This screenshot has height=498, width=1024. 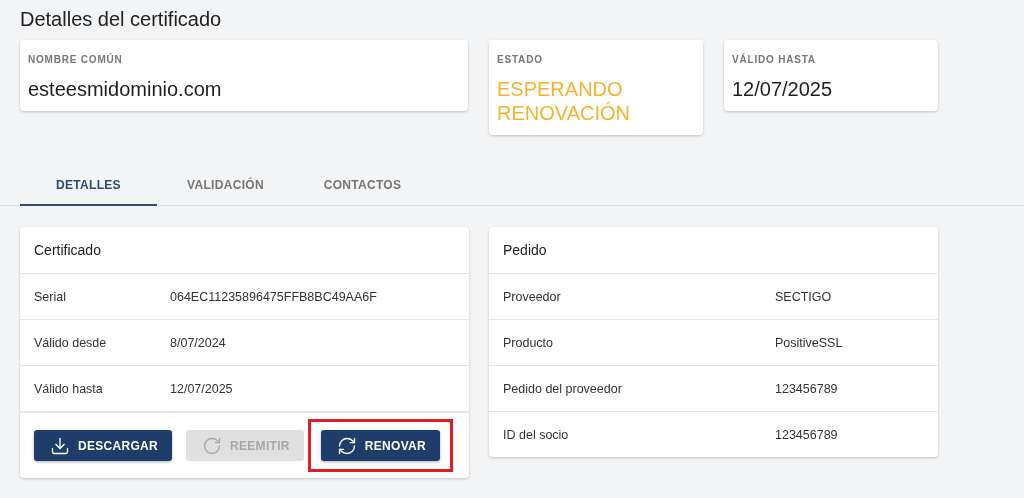 What do you see at coordinates (380, 445) in the screenshot?
I see `action-button: RENOVAR` at bounding box center [380, 445].